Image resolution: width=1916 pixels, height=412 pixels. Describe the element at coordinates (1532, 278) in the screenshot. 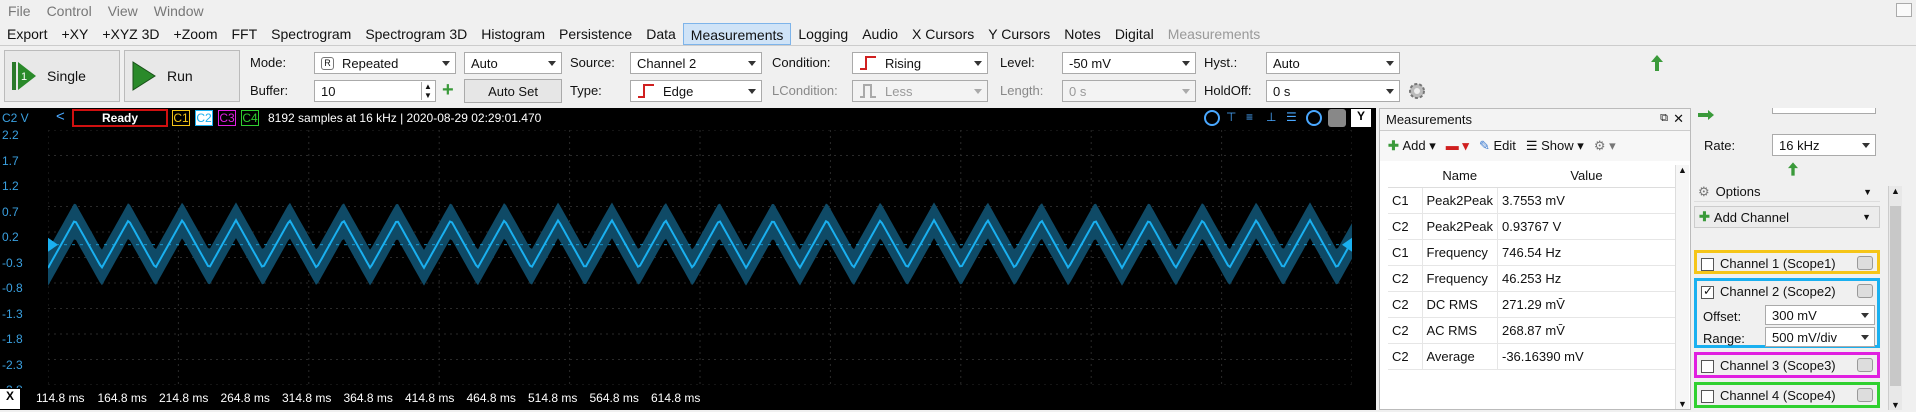

I see `measurement-row: C2 Frequency 46.253 Hz` at that location.